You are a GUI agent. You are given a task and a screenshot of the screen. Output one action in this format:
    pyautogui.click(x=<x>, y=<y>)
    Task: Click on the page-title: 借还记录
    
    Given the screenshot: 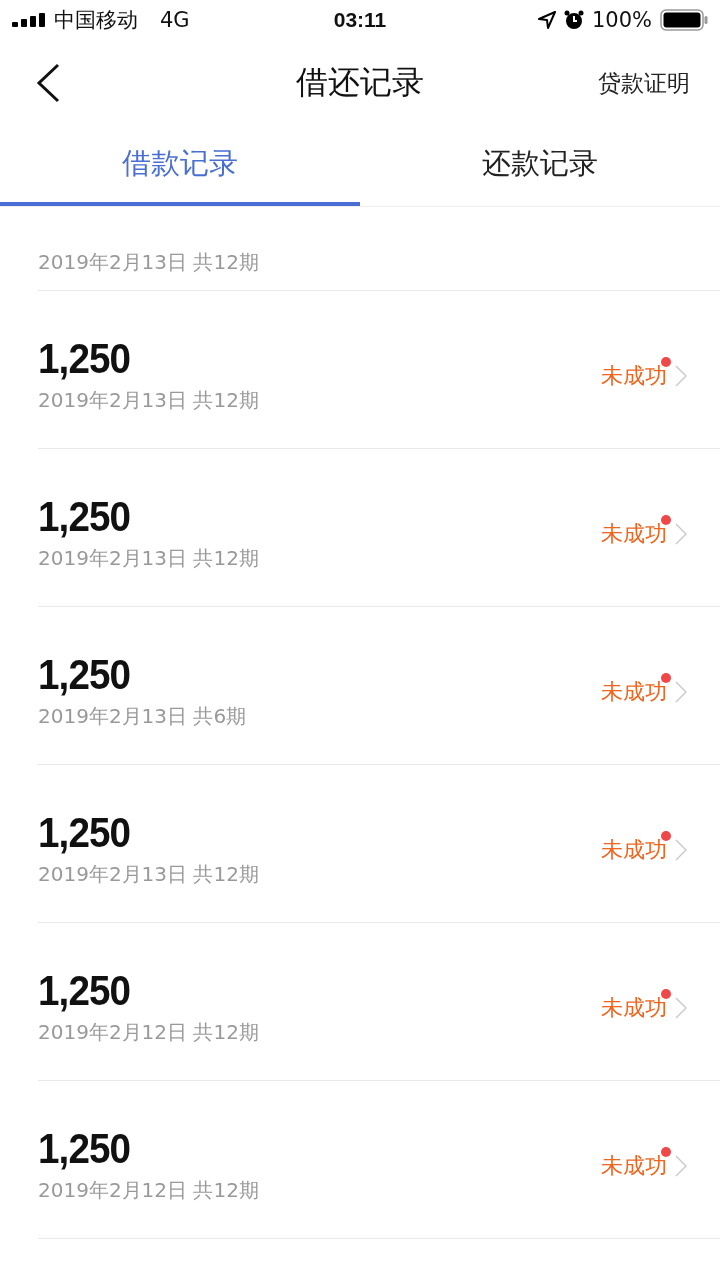 What is the action you would take?
    pyautogui.click(x=360, y=82)
    